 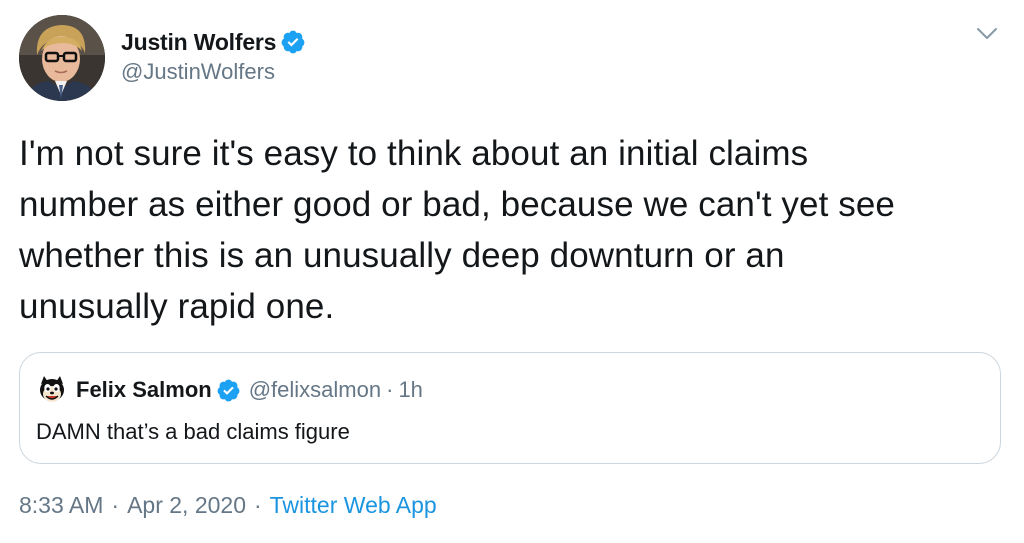 I want to click on chevron-down-icon, so click(x=987, y=34).